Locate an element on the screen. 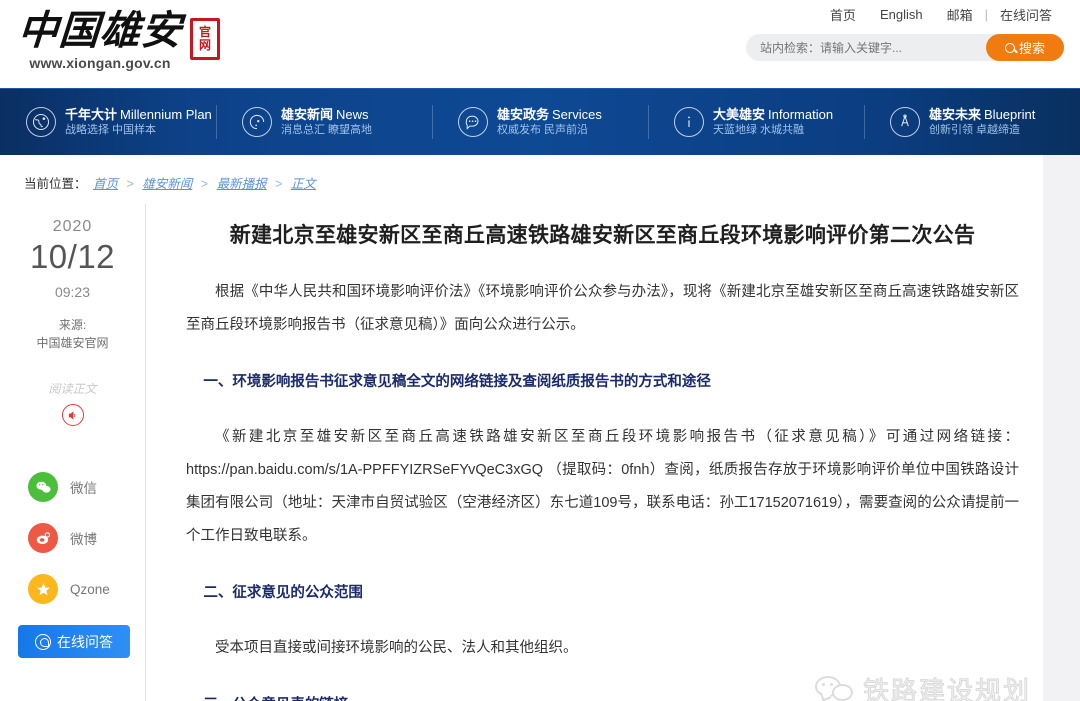 The height and width of the screenshot is (701, 1080). source-label: 来源: is located at coordinates (72, 325).